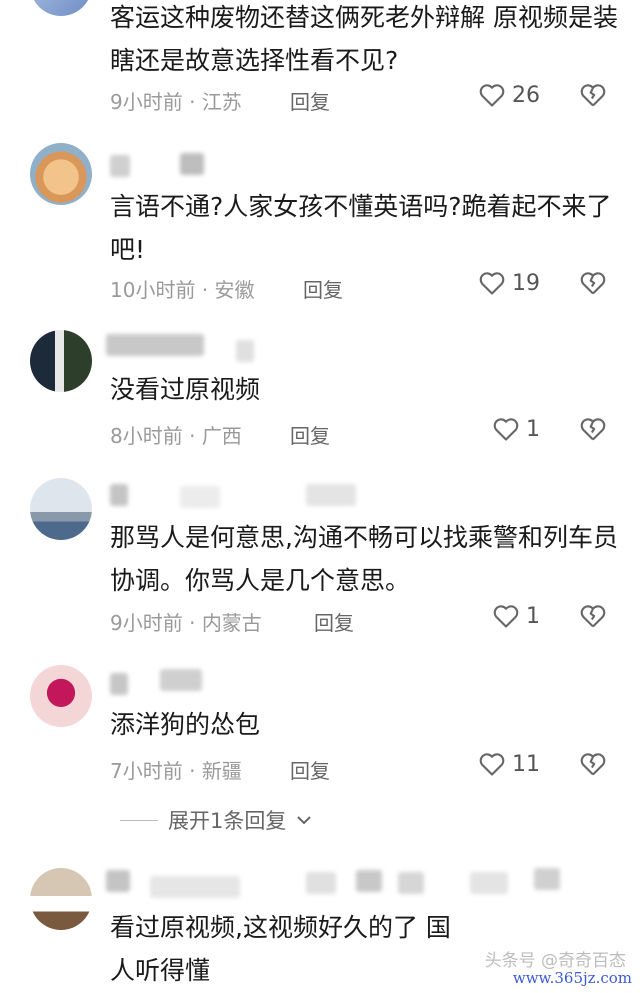  I want to click on comment-time: 7小时前, so click(146, 771).